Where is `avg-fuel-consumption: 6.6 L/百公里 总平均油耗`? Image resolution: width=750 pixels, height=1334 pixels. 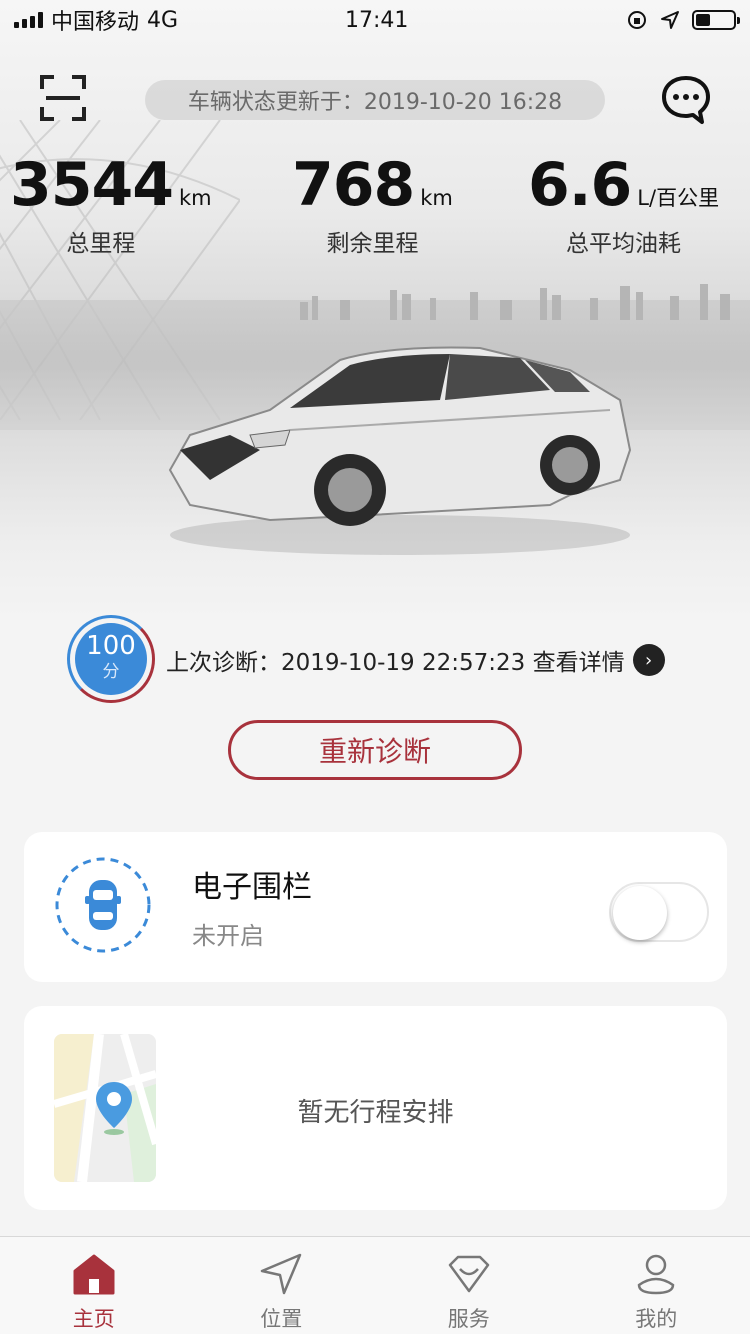
avg-fuel-consumption: 6.6 L/百公里 总平均油耗 is located at coordinates (623, 204).